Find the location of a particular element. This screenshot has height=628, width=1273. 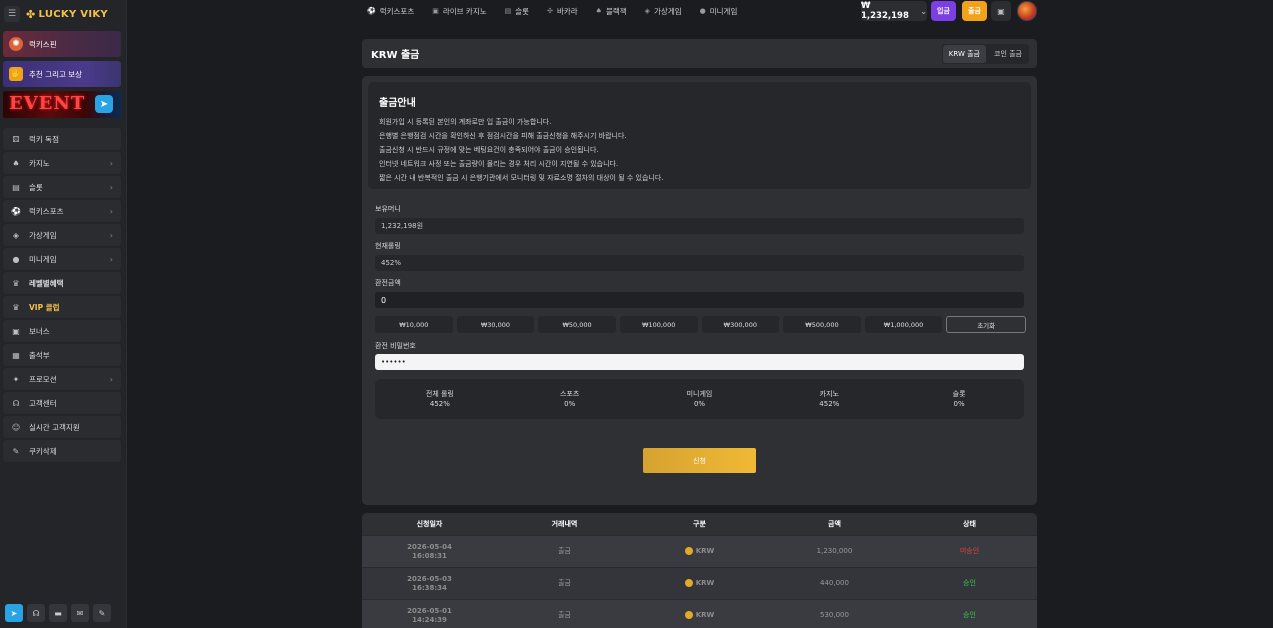

sidebar-item-label: 쿠키삭제 is located at coordinates (43, 451).